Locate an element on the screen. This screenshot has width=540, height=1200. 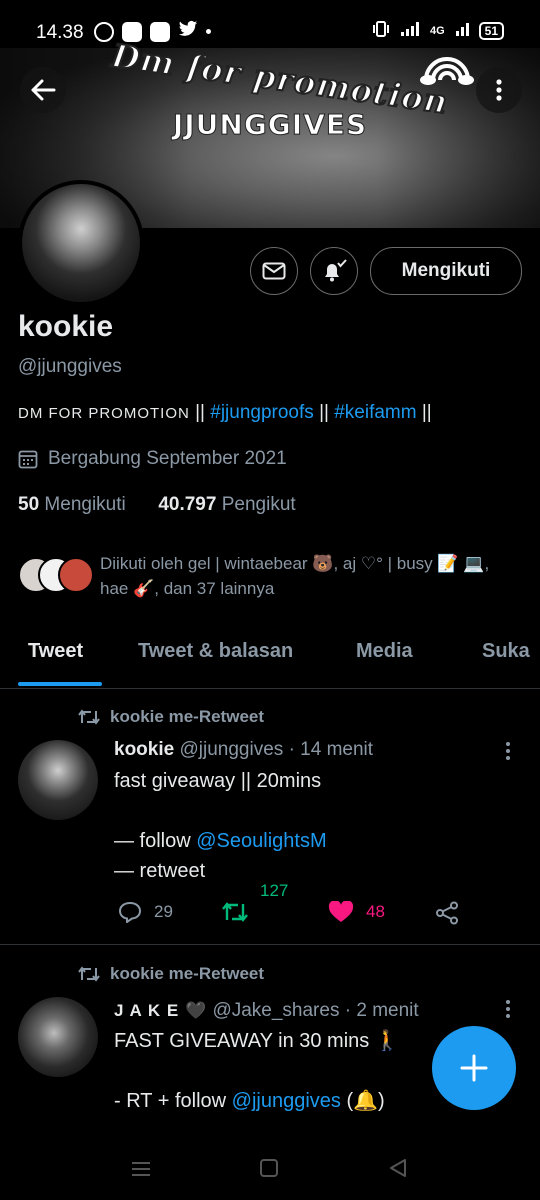
battery-icon: 51 is located at coordinates (491, 30).